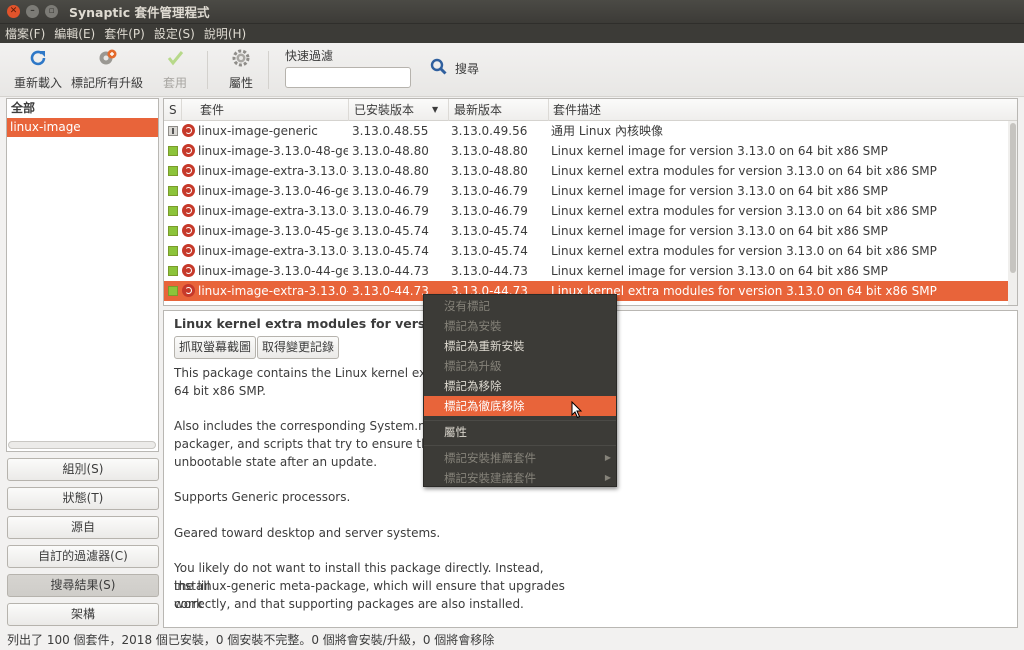 This screenshot has height=650, width=1024. I want to click on menu-item-mark-remove: 標記為移除, so click(520, 386).